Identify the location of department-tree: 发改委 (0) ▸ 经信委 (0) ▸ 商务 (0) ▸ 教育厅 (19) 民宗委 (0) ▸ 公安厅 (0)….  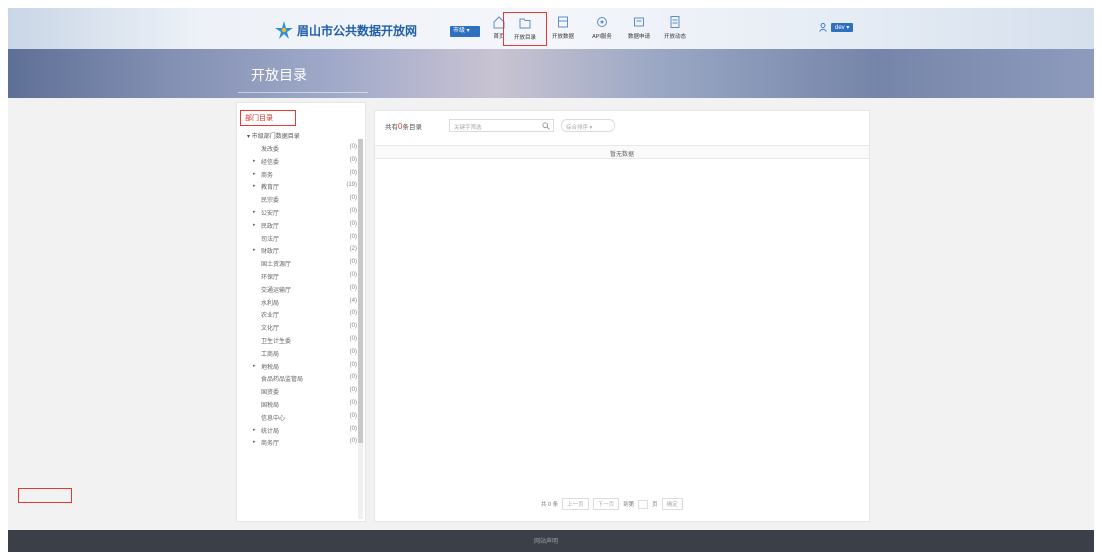
(297, 296).